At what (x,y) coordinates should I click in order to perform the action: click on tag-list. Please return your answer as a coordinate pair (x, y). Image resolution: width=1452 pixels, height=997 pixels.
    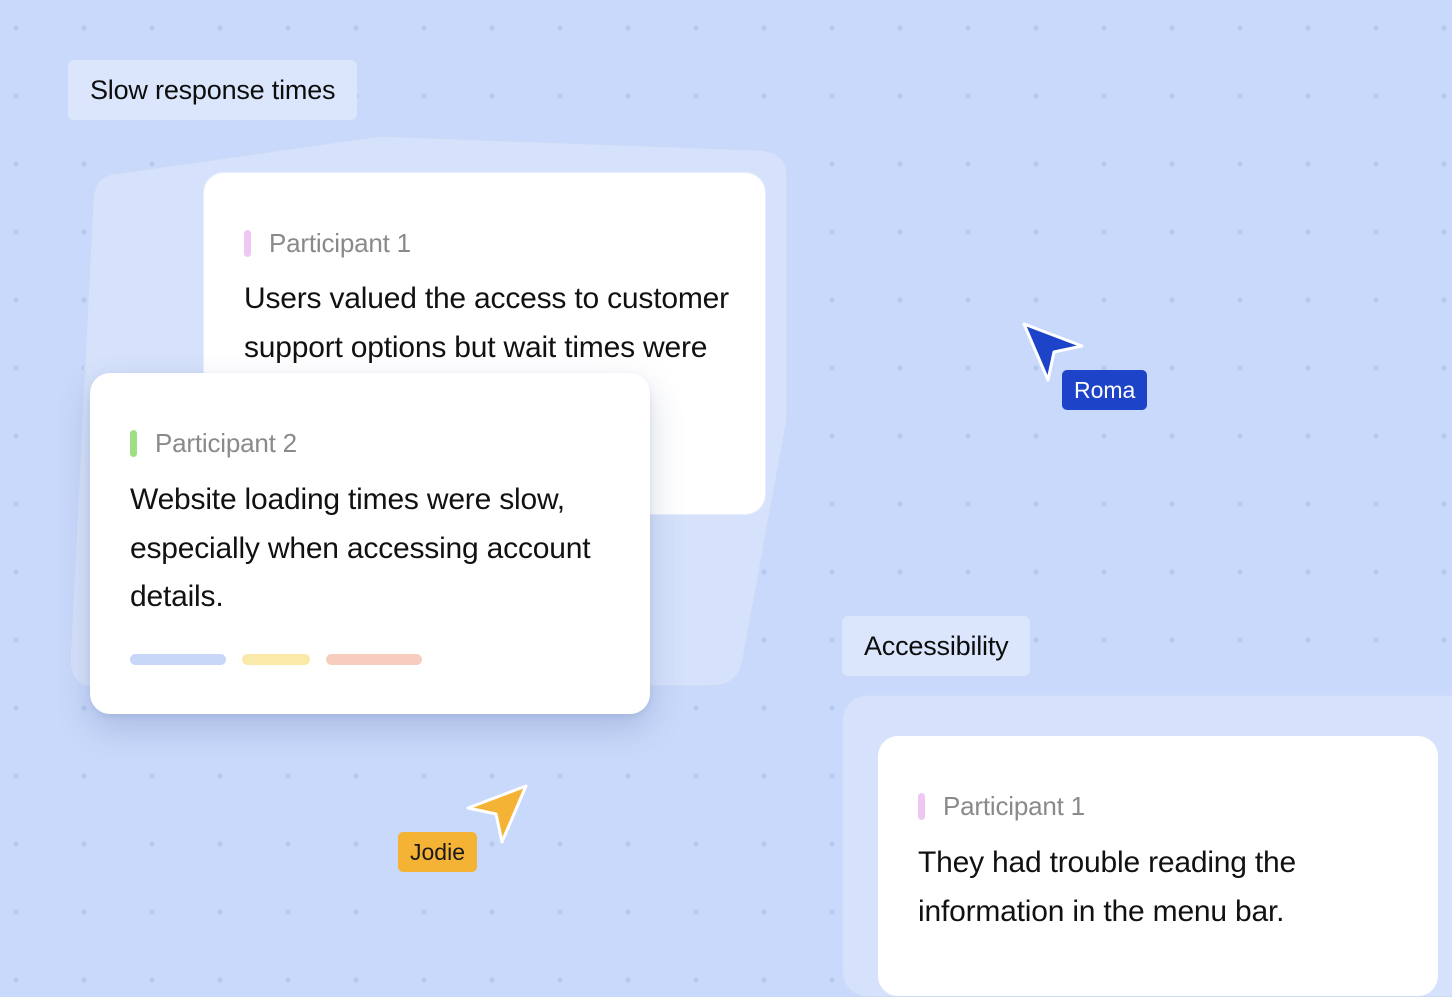
    Looking at the image, I should click on (276, 659).